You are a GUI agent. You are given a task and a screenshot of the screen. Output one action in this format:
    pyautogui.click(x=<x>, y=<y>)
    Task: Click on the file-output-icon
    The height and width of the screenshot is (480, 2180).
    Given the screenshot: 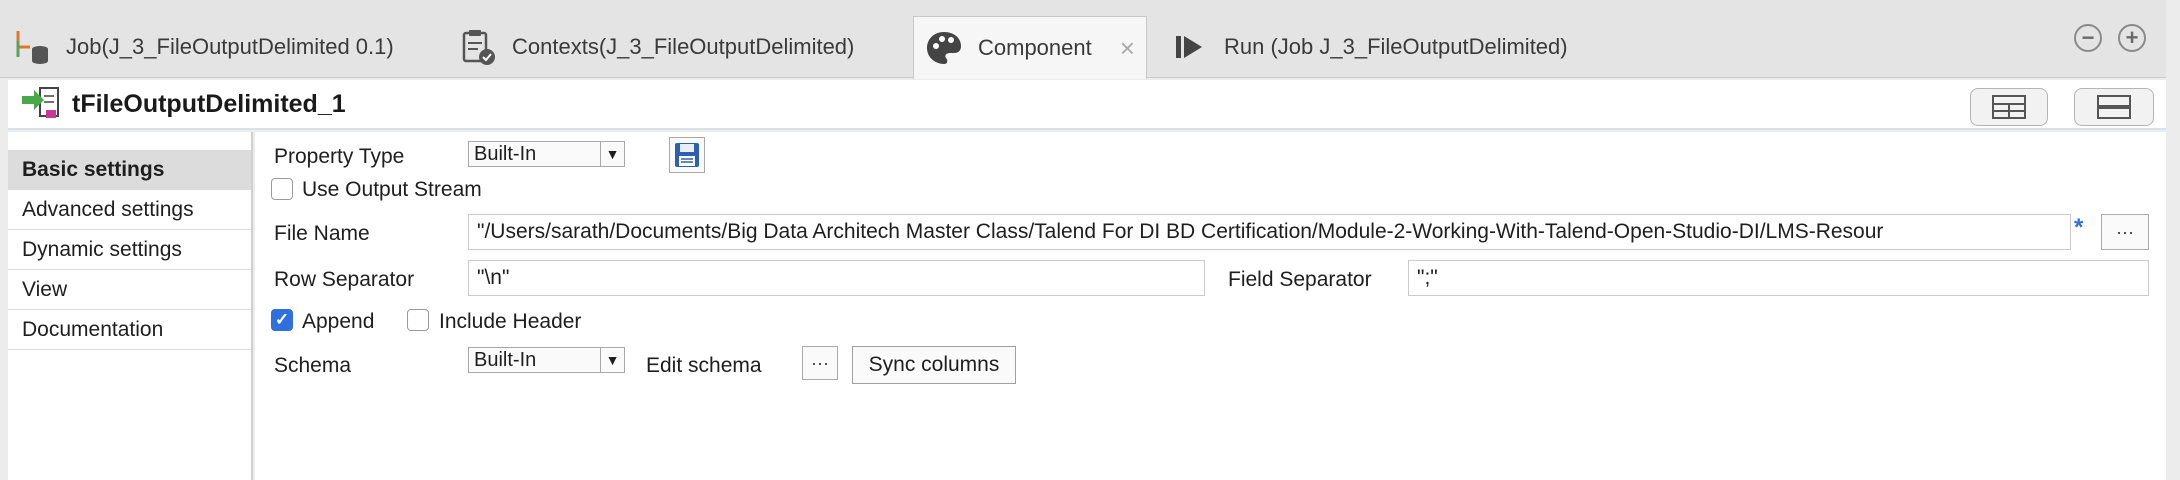 What is the action you would take?
    pyautogui.click(x=42, y=104)
    